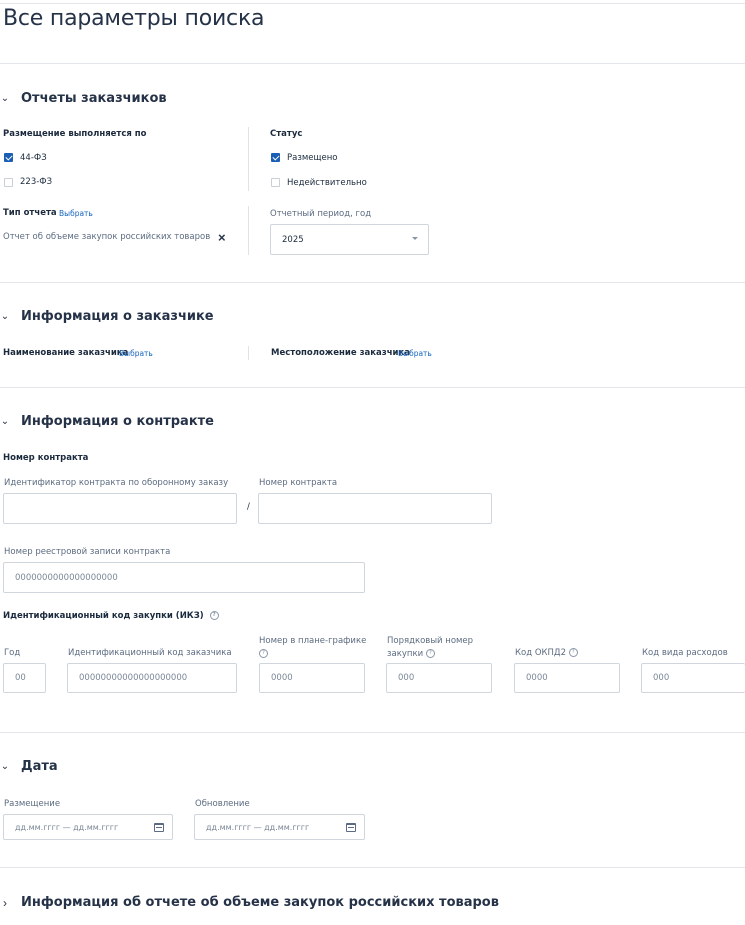  Describe the element at coordinates (117, 421) in the screenshot. I see `section-title: Информация о контракте` at that location.